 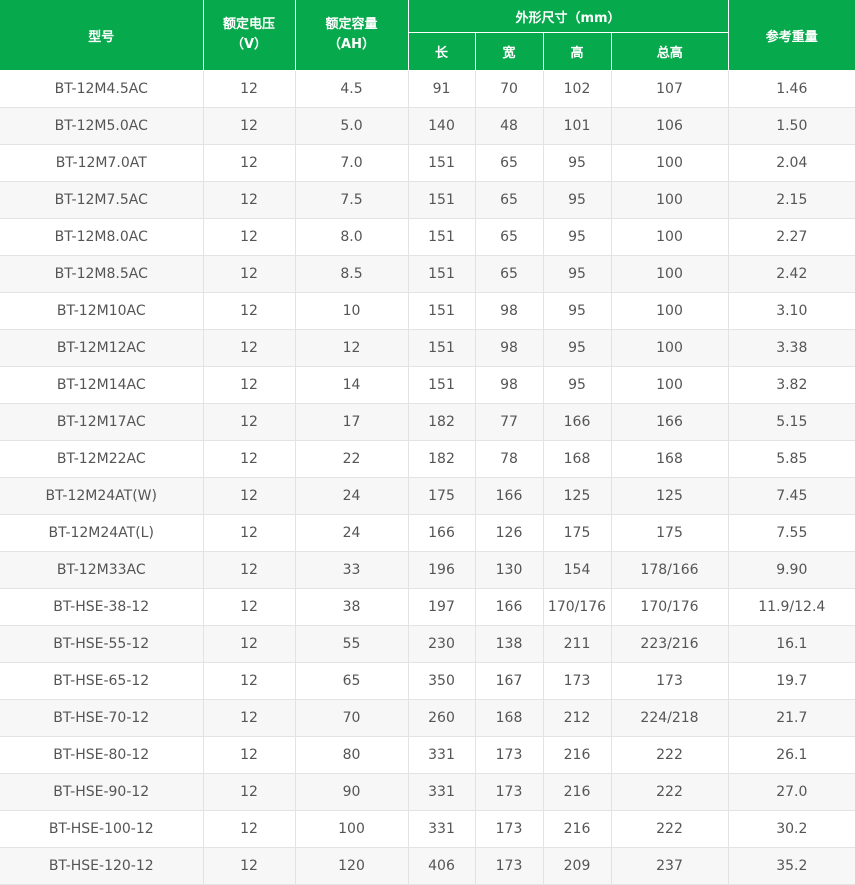 I want to click on table-row: BT-12M22AC 12 22 182 78 168 168 5.85, so click(x=427, y=459).